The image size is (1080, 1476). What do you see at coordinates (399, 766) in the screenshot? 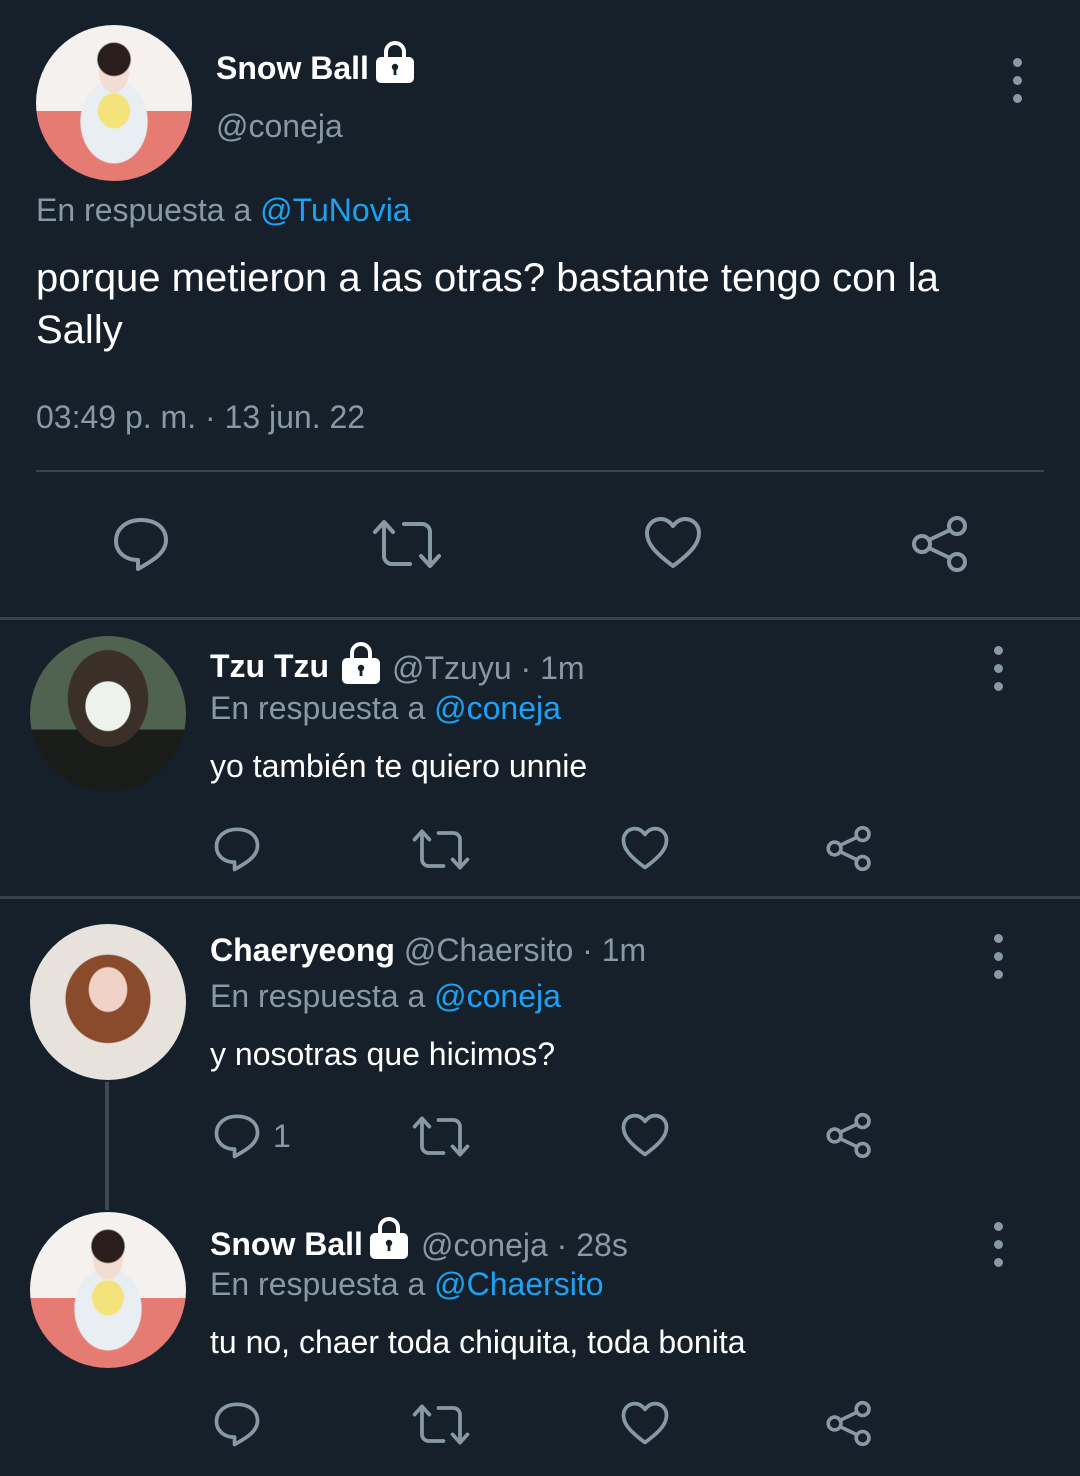
I see `tweet-text: yo también te quiero unnie` at bounding box center [399, 766].